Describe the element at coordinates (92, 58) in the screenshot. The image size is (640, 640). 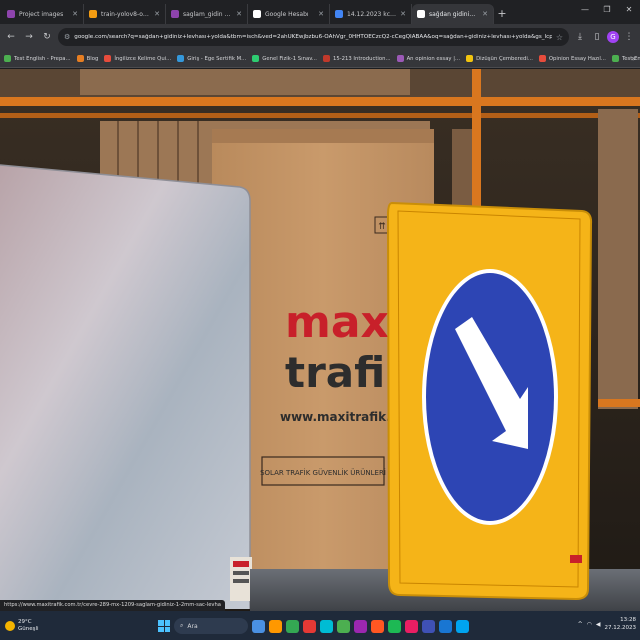
I see `bookmark-label: Blog` at that location.